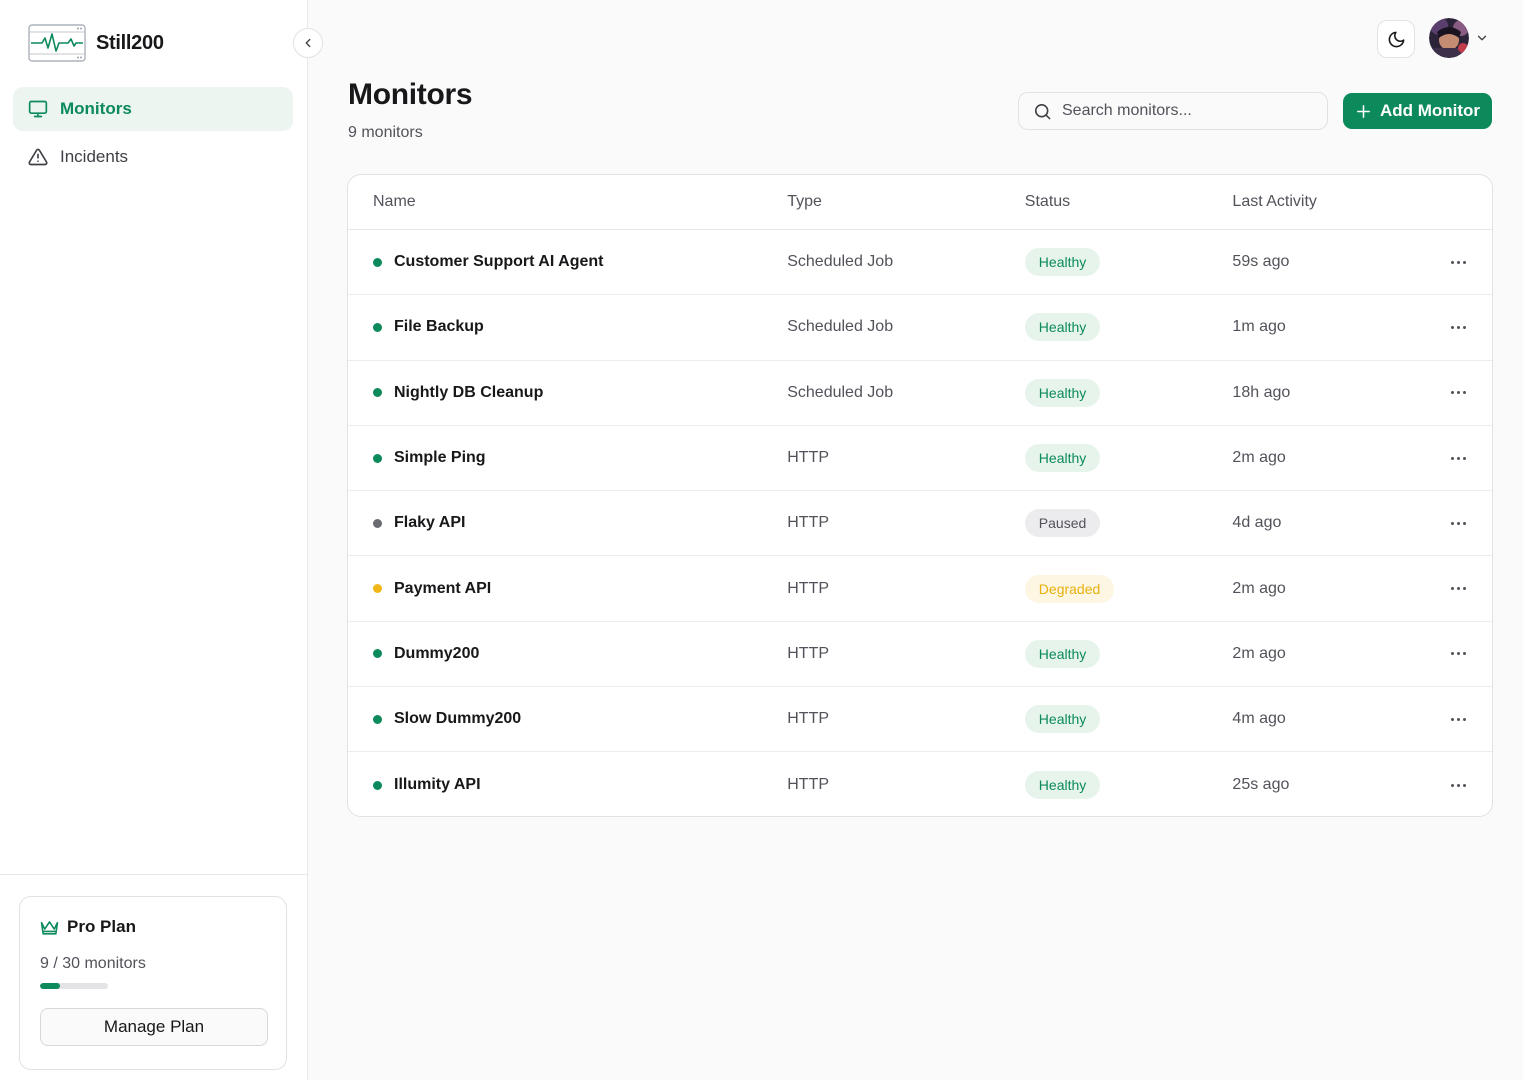 This screenshot has width=1523, height=1080. I want to click on sidebar-item-incidents: Incidents, so click(153, 157).